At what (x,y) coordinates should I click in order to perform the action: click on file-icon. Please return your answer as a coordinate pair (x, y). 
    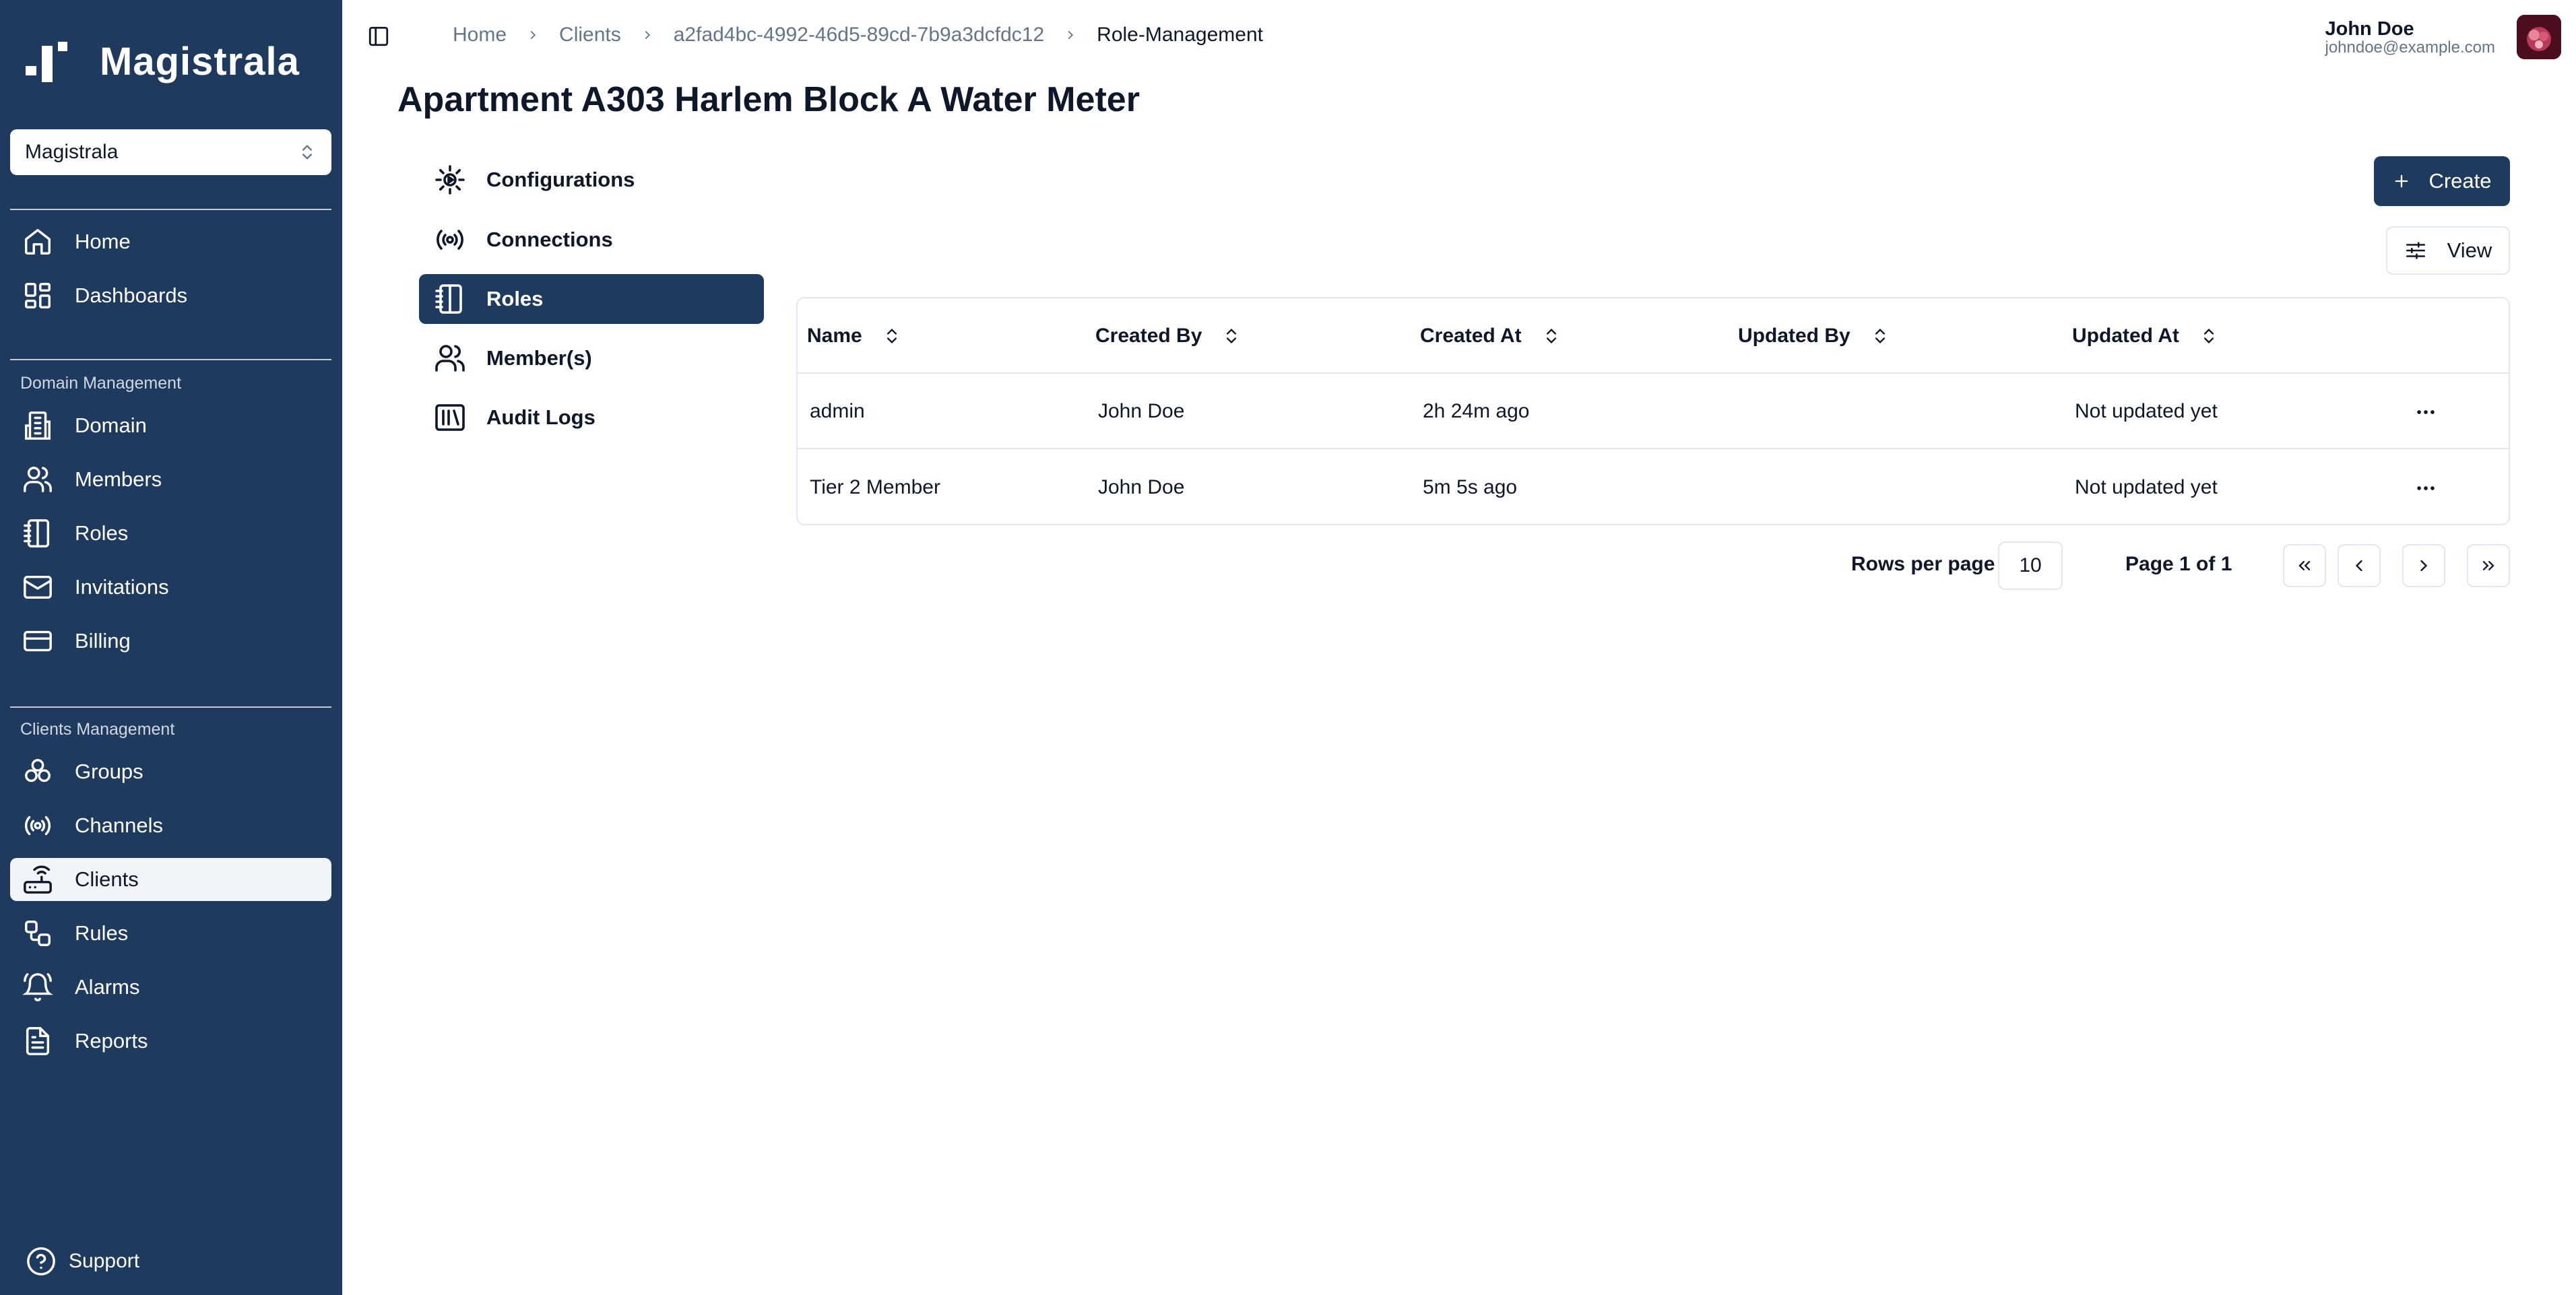
    Looking at the image, I should click on (38, 1041).